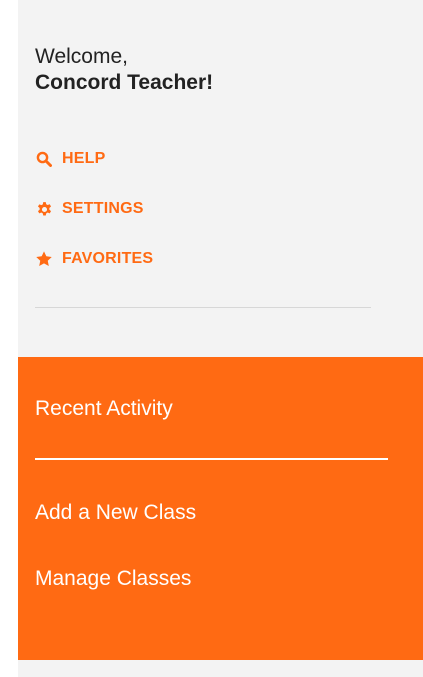  I want to click on panel-divider, so click(211, 459).